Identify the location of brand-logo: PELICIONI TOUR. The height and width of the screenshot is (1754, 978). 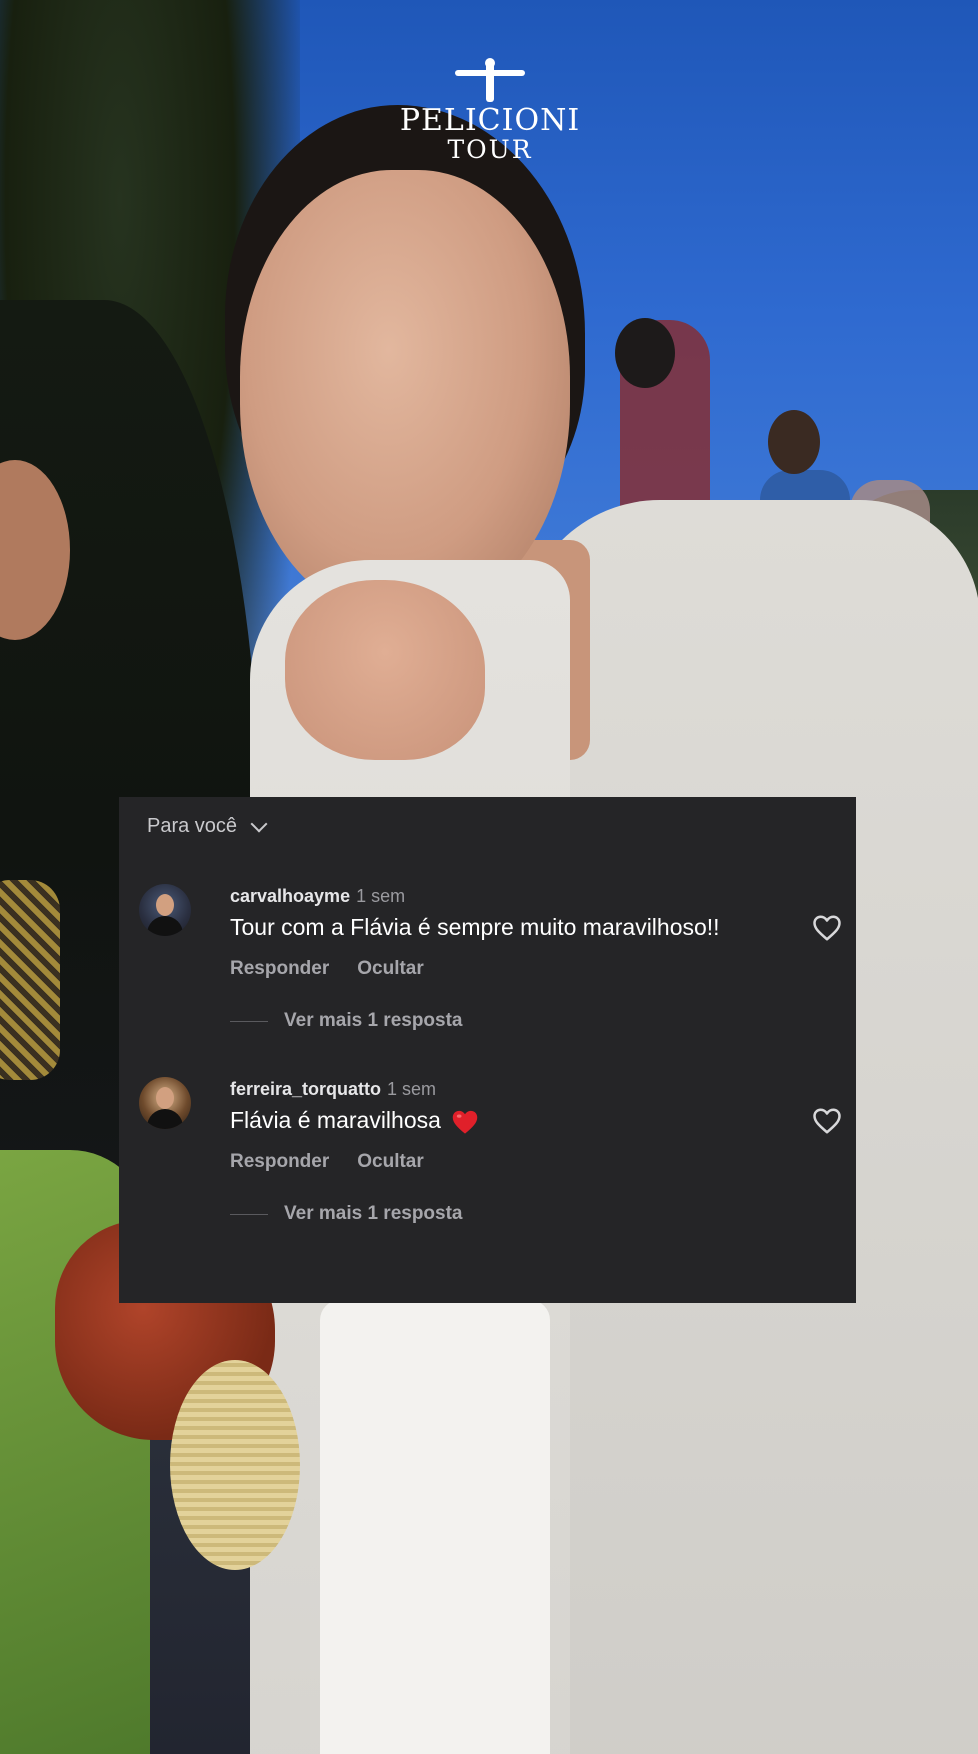
(490, 111).